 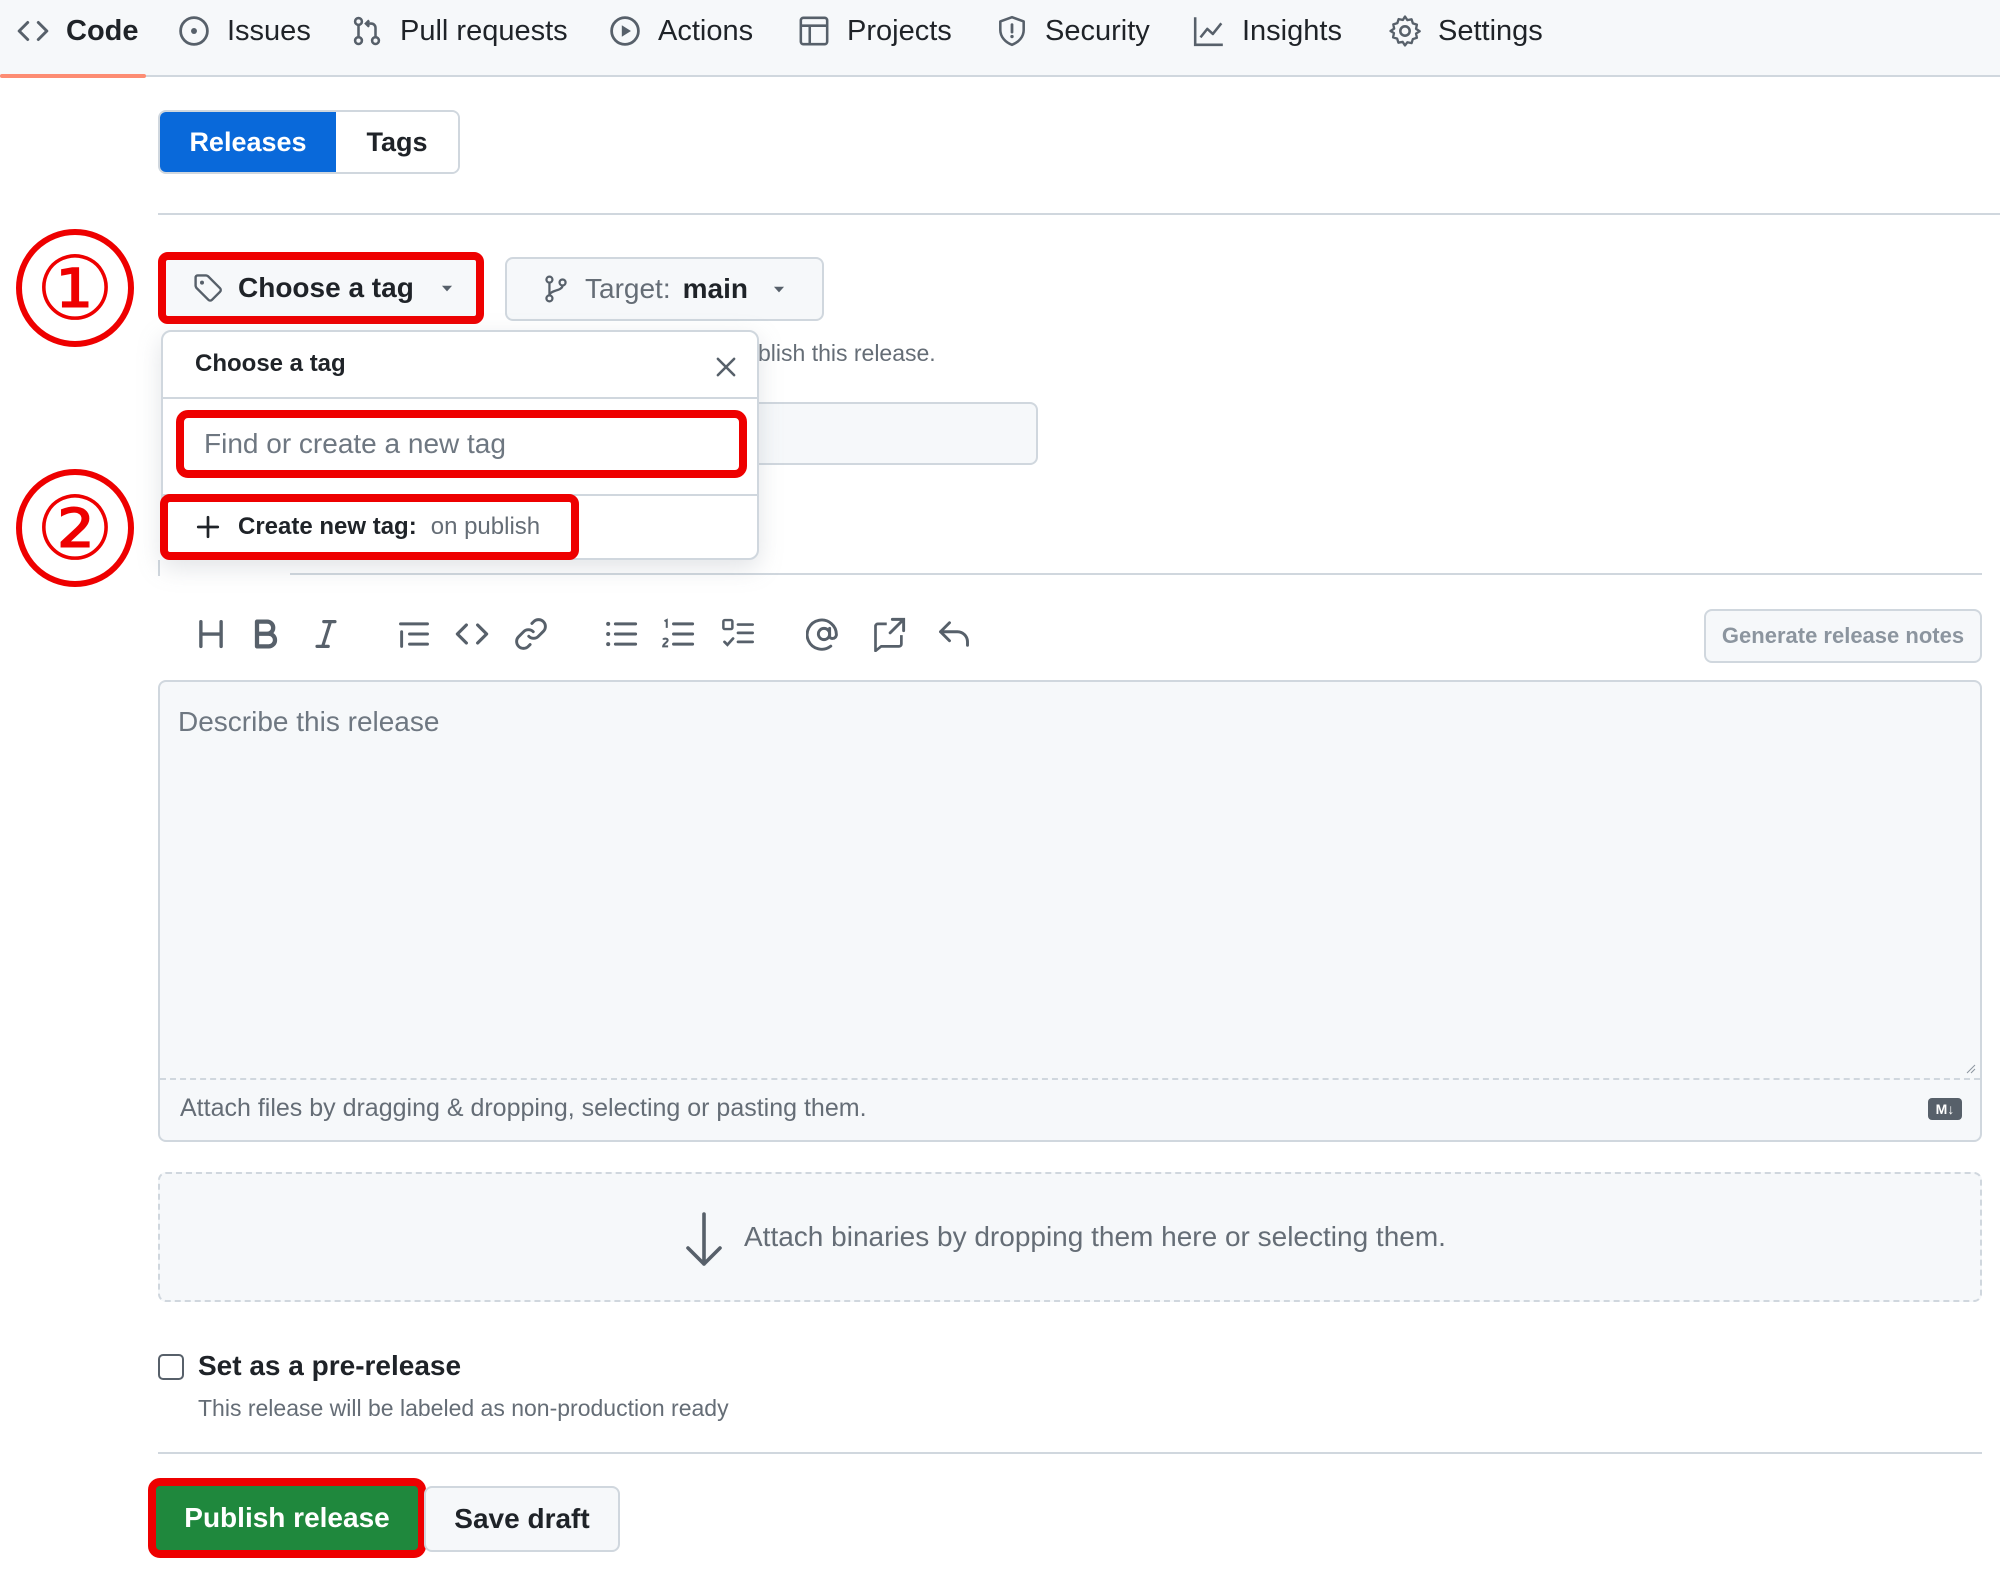 What do you see at coordinates (1843, 636) in the screenshot?
I see `generate-release-notes-button: Generate release notes` at bounding box center [1843, 636].